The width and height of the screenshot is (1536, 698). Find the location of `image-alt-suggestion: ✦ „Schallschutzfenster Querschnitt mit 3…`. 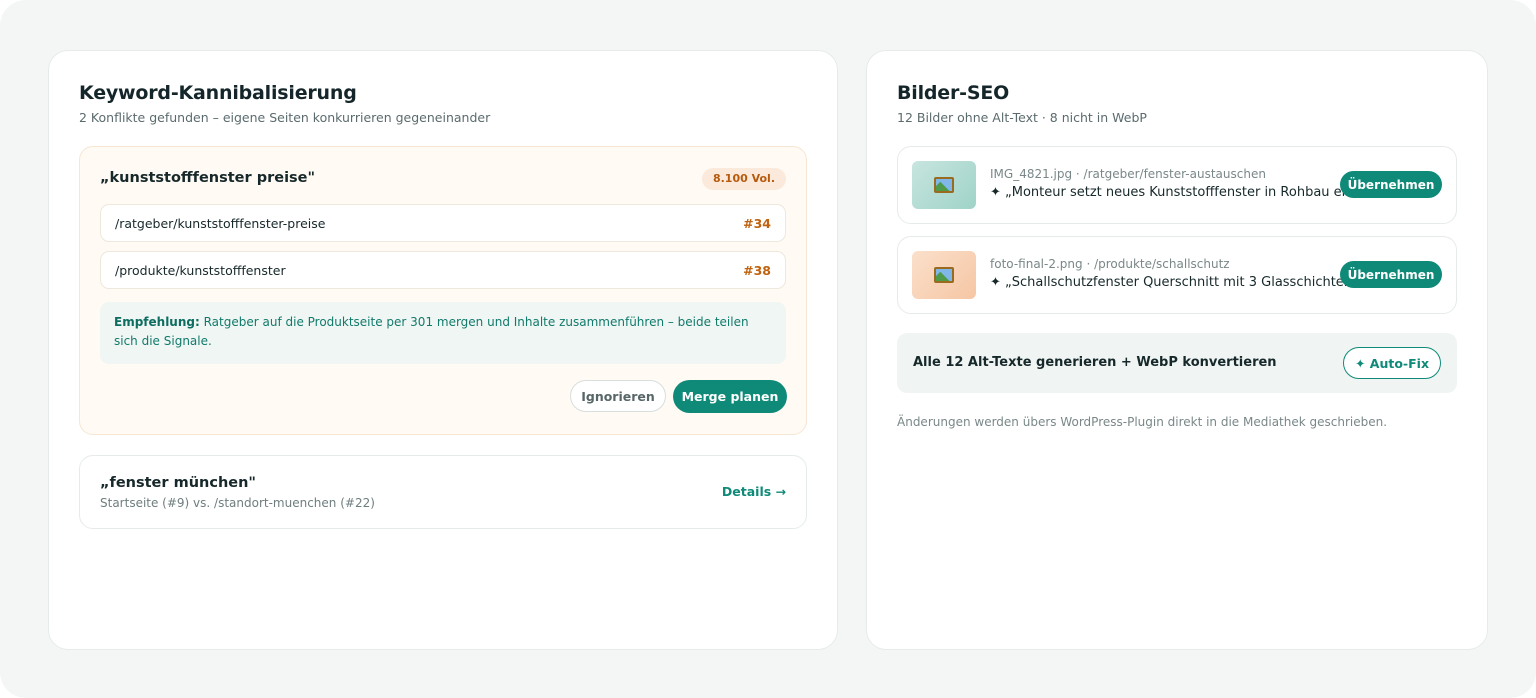

image-alt-suggestion: ✦ „Schallschutzfenster Querschnitt mit 3… is located at coordinates (1174, 282).